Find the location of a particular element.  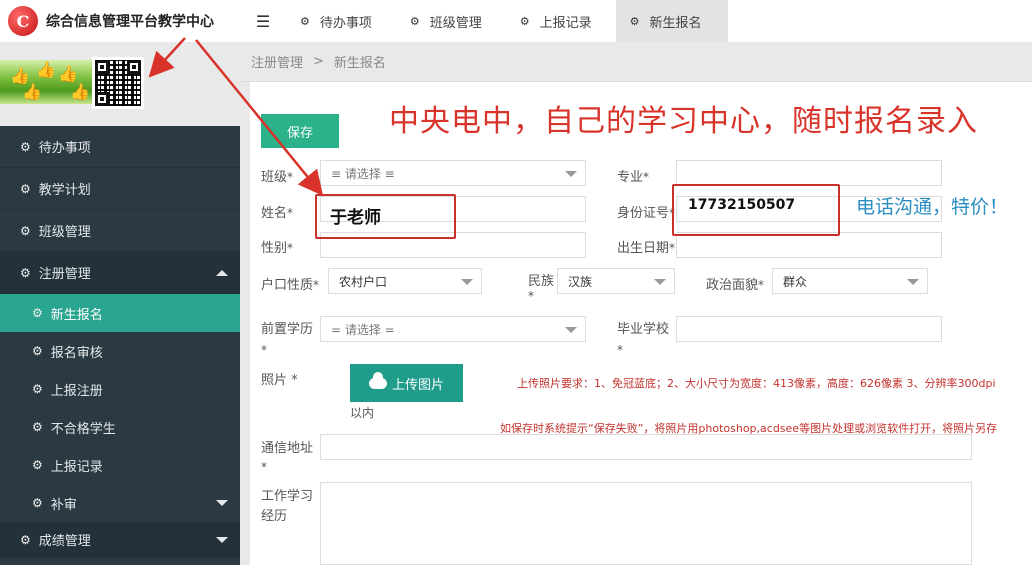

birth-date-label: 出生日期* is located at coordinates (646, 248).